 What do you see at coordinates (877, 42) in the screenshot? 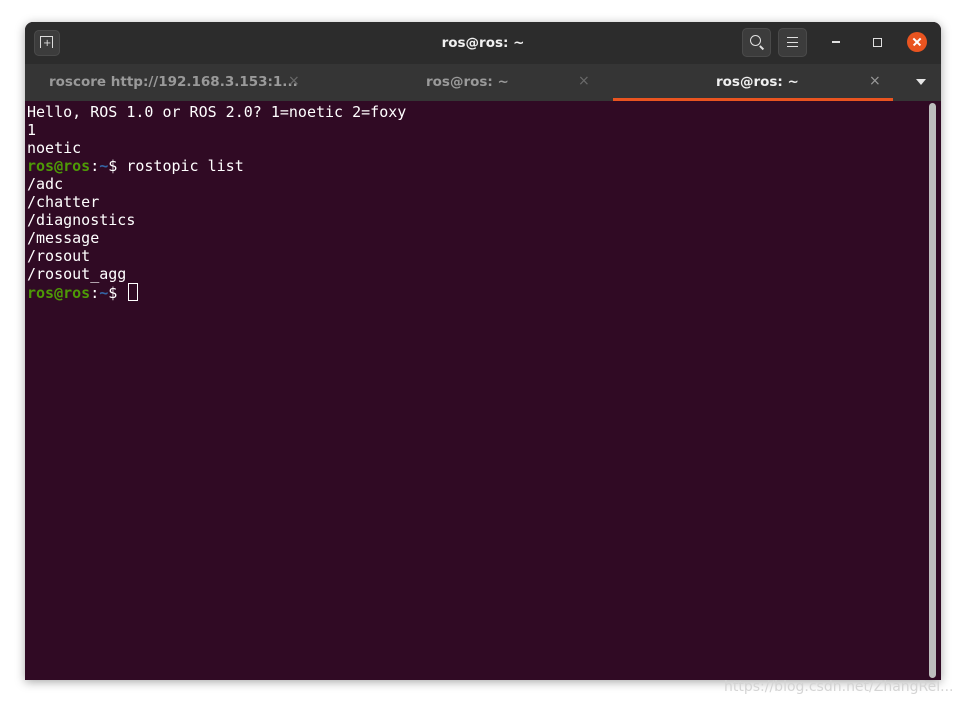
I see `maximize-icon` at bounding box center [877, 42].